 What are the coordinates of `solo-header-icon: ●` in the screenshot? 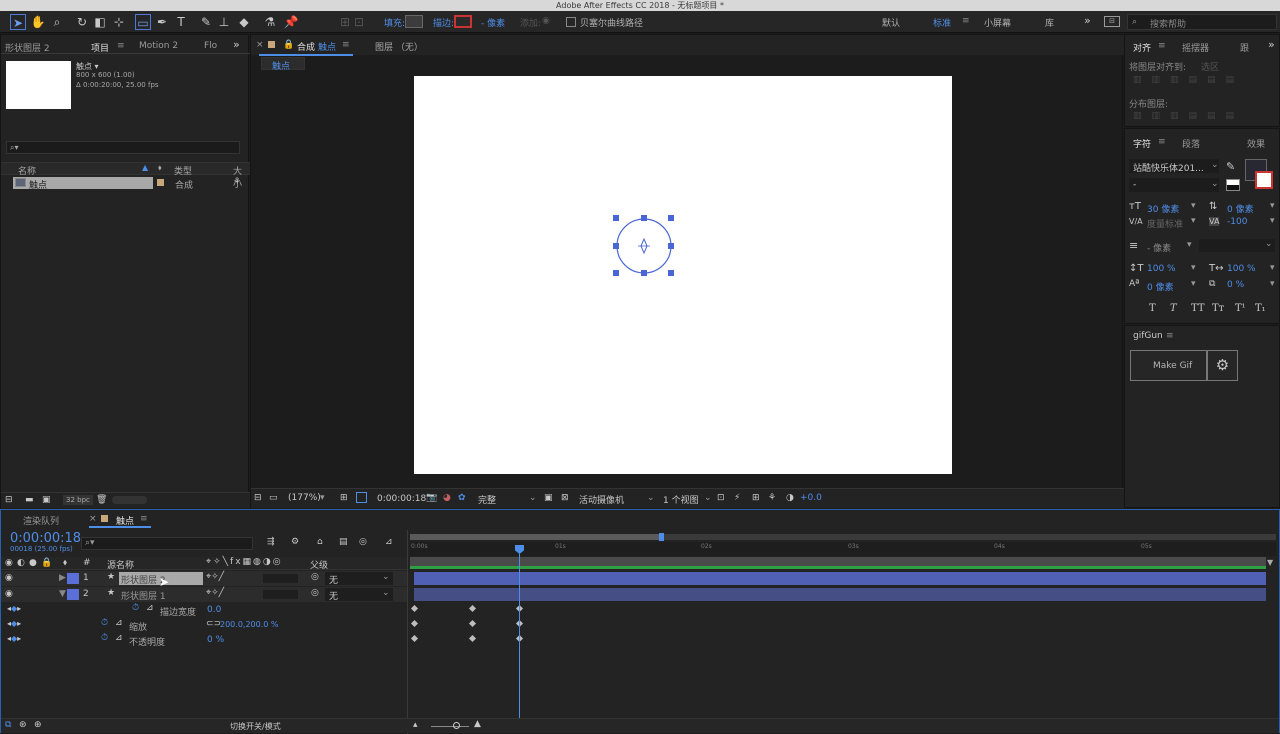 It's located at (33, 563).